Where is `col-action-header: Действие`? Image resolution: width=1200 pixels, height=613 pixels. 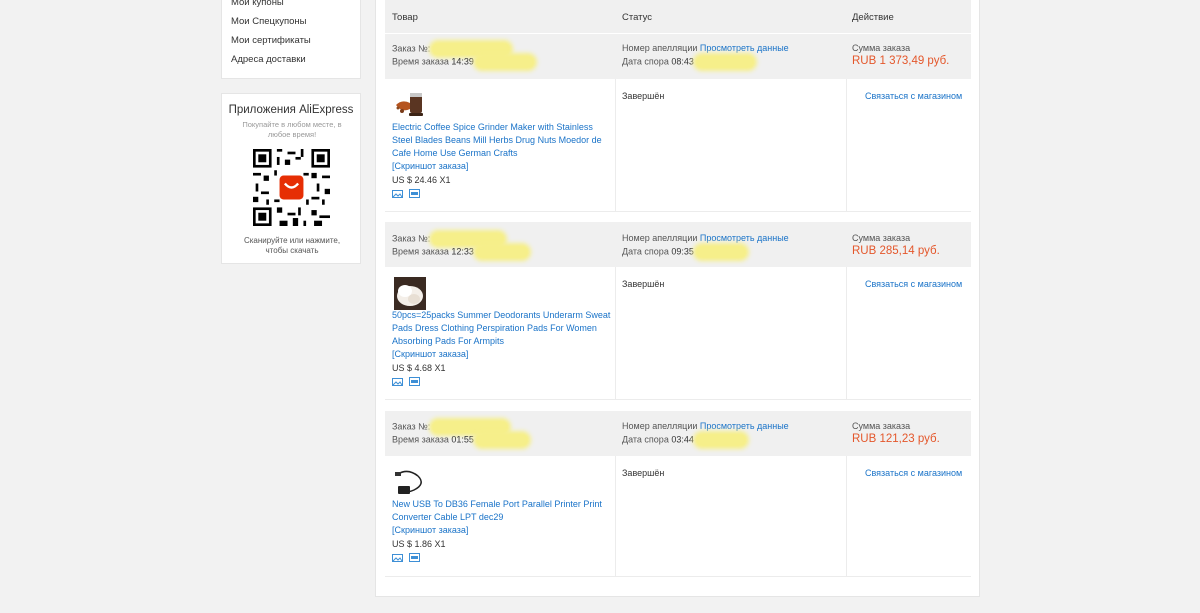 col-action-header: Действие is located at coordinates (873, 17).